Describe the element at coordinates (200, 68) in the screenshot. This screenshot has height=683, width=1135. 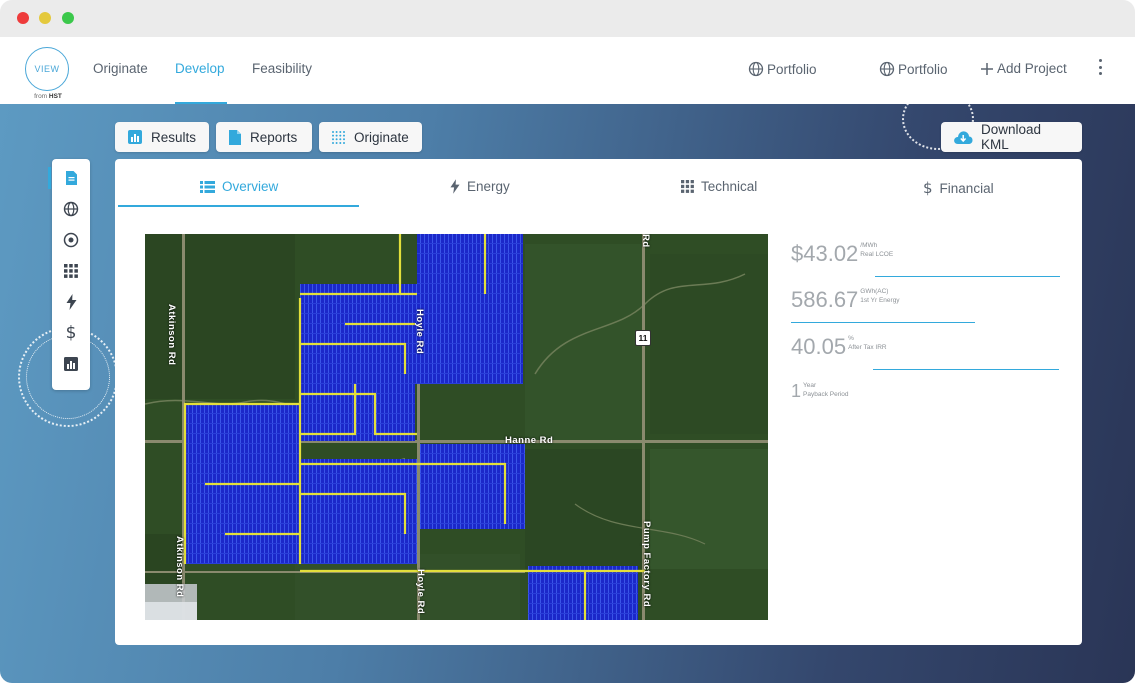
I see `nav-develop: Develop` at that location.